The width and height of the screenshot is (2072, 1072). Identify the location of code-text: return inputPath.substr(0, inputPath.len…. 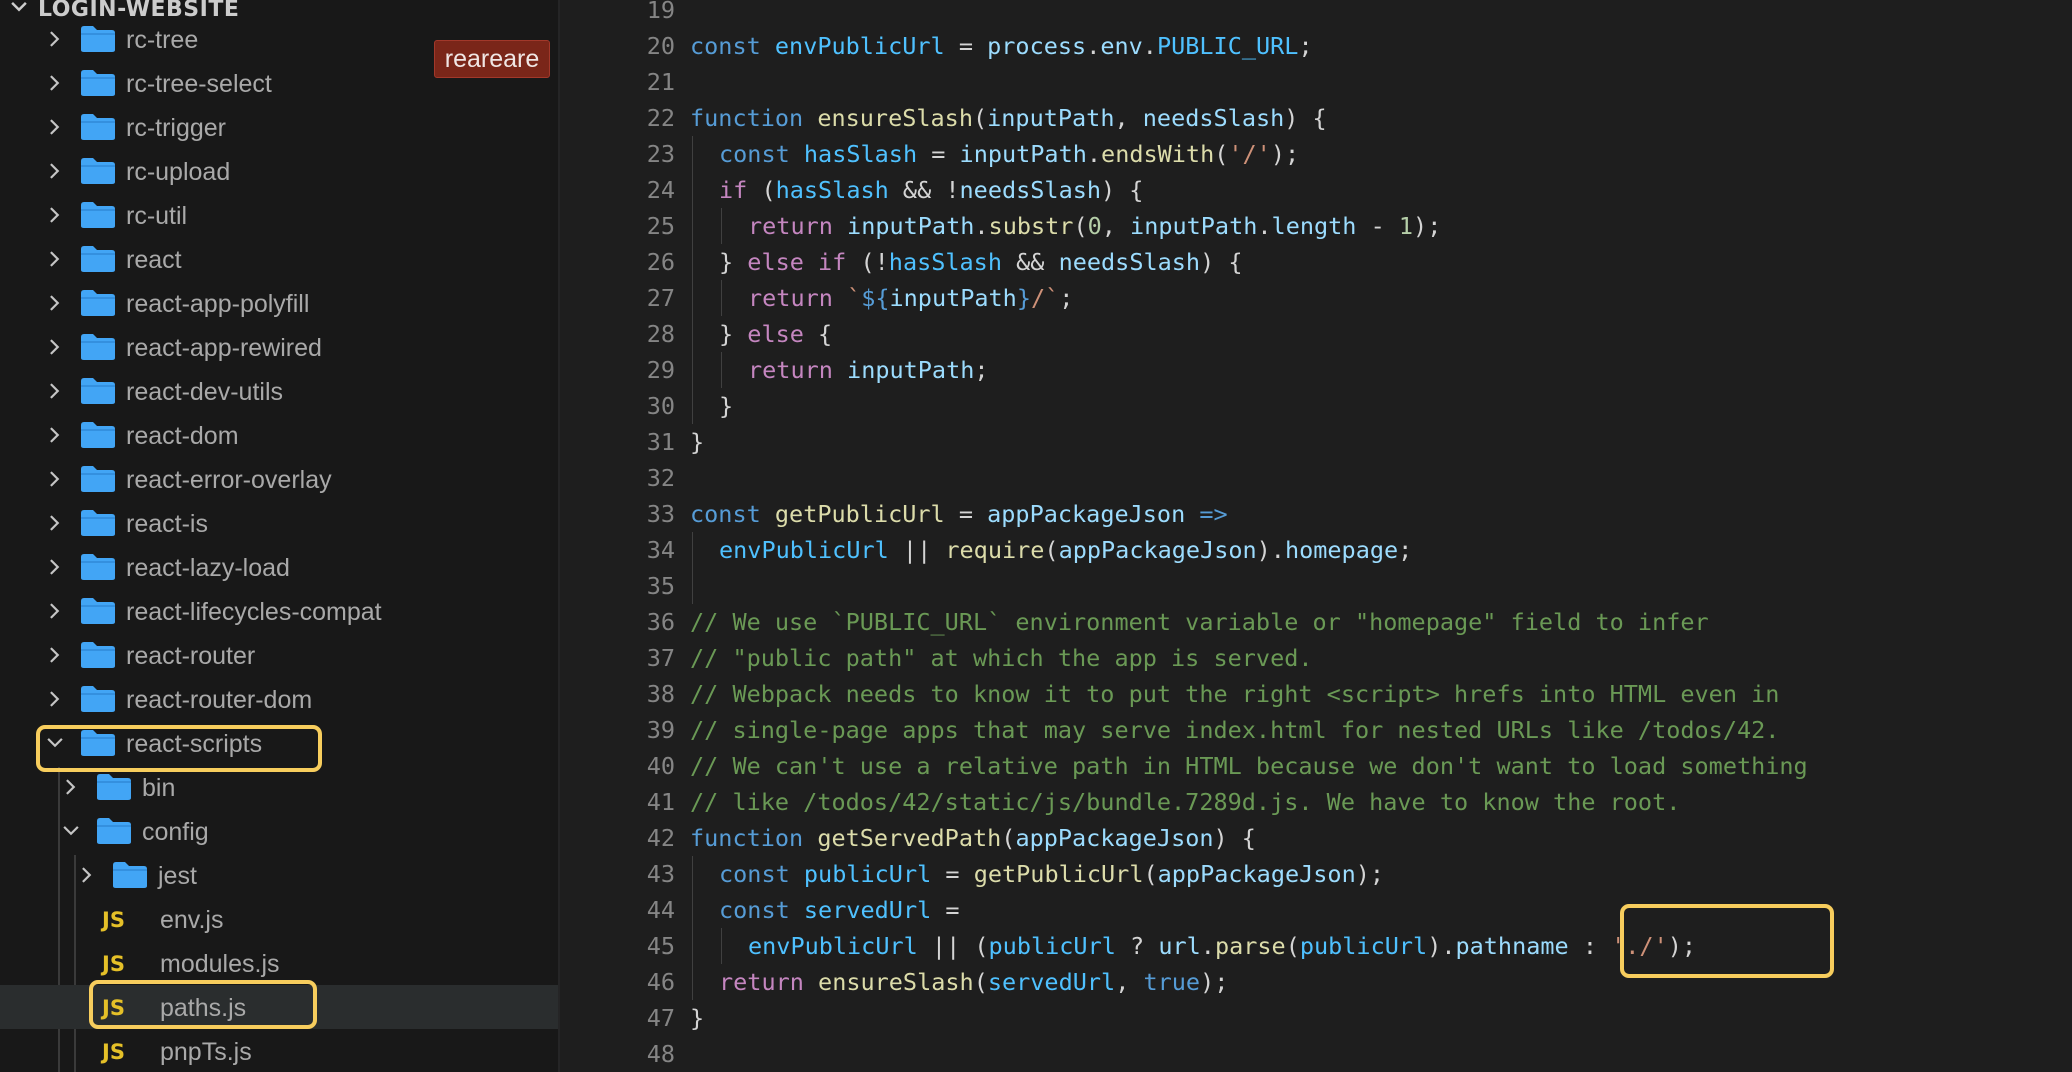
(1095, 226).